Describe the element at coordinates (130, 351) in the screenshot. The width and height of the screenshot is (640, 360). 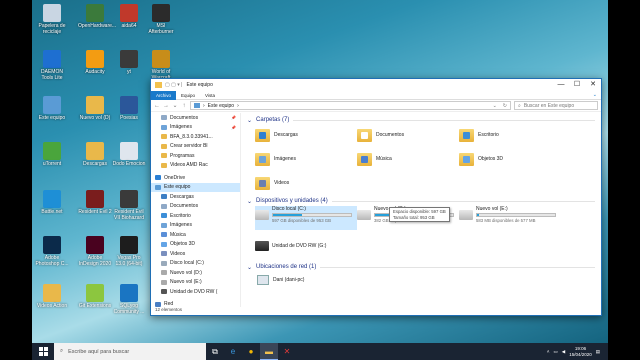
I see `taskbar-search-box: ⌕ Escribe aquí para buscar` at that location.